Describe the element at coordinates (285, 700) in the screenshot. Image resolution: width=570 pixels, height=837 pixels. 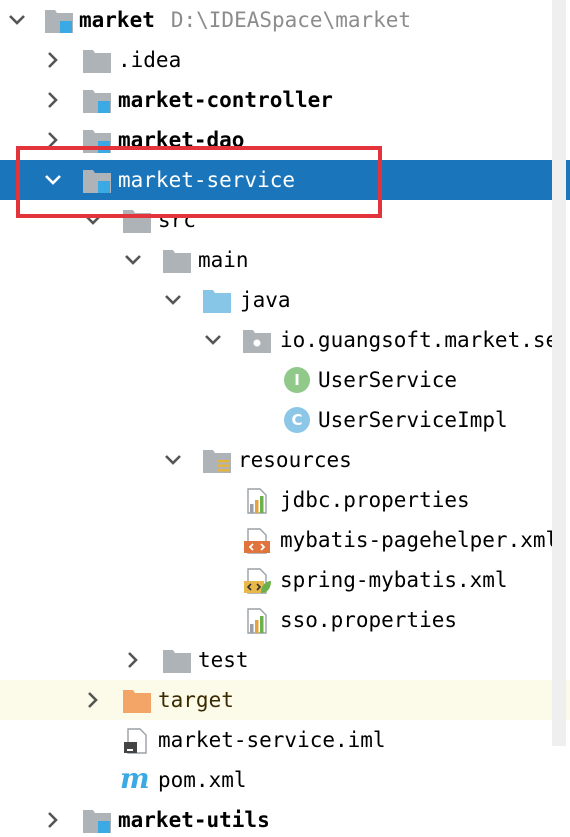
I see `tree-row-target: target` at that location.